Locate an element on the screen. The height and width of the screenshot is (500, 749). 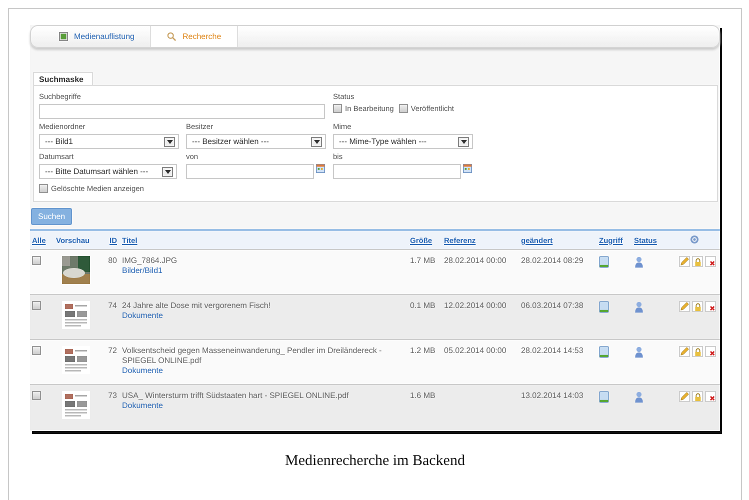
tab: Recherche is located at coordinates (194, 36).